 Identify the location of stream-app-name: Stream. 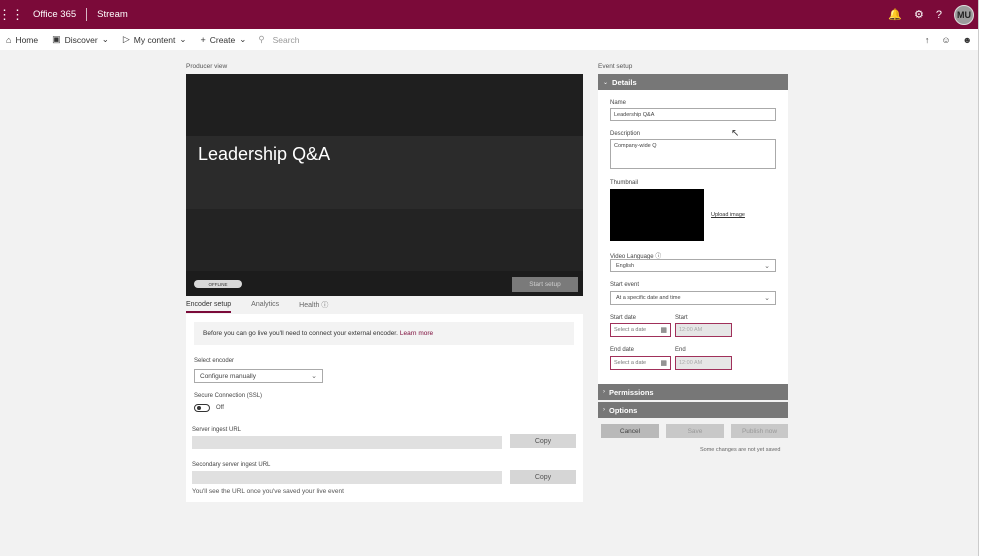
(112, 14).